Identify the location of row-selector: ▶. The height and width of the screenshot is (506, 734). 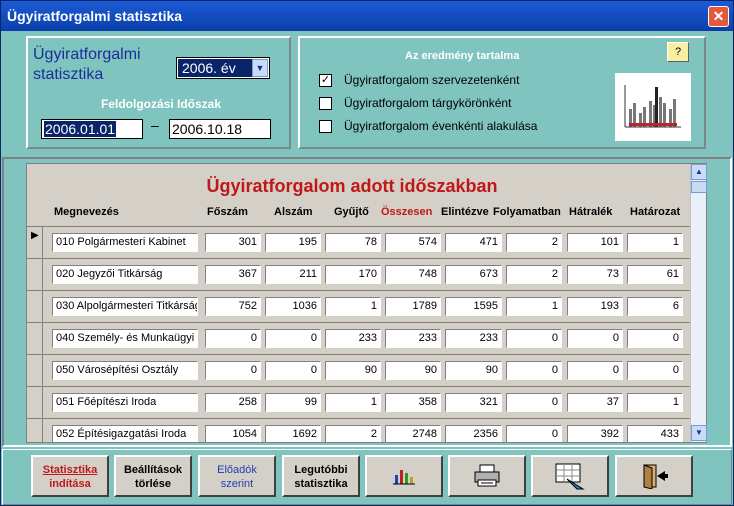
(35, 243).